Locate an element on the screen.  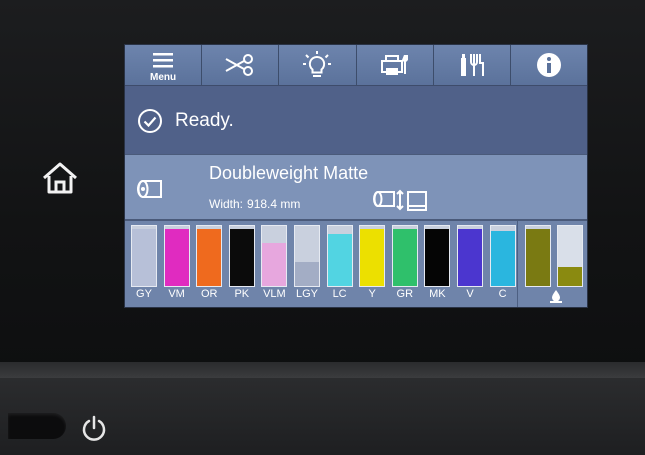
ink-label: VLM is located at coordinates (274, 294).